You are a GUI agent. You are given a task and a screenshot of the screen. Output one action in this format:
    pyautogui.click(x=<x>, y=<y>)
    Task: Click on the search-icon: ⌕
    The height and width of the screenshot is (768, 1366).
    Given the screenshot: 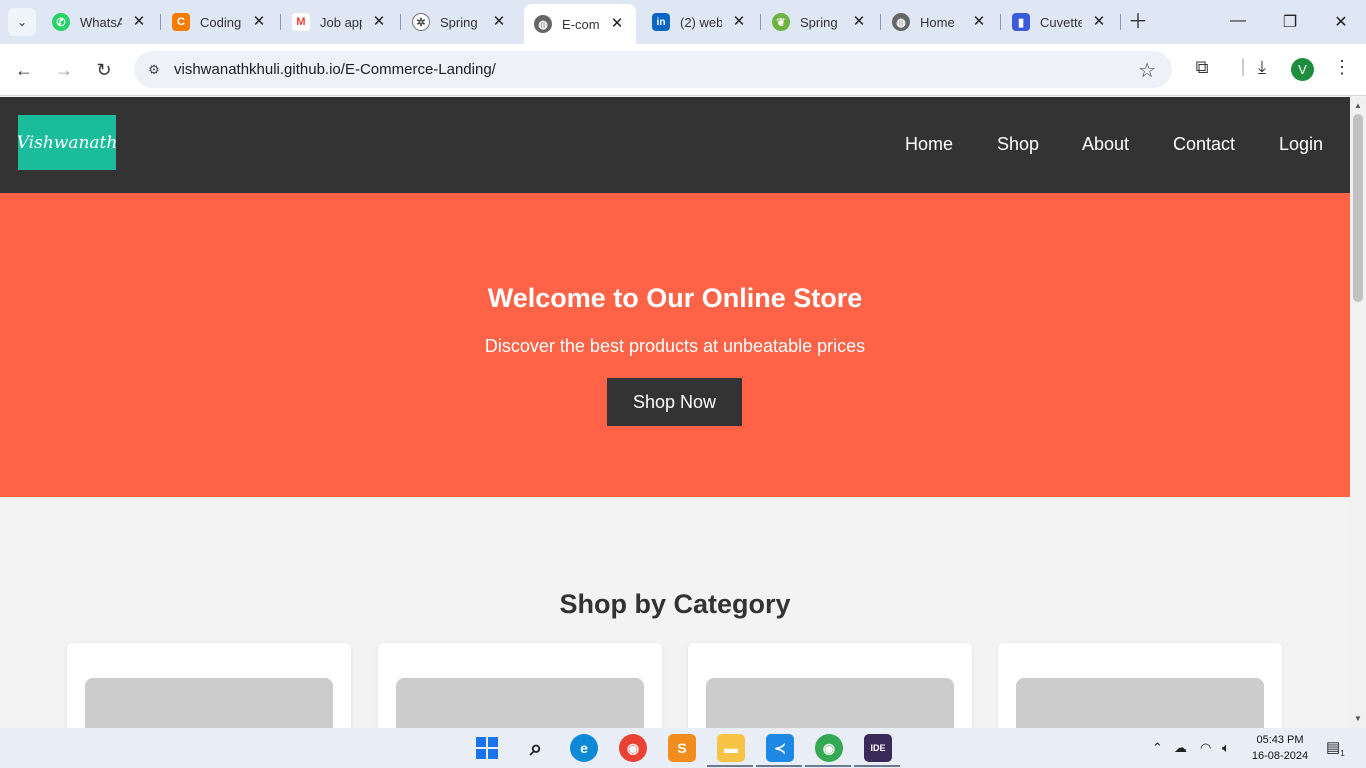 What is the action you would take?
    pyautogui.click(x=536, y=748)
    